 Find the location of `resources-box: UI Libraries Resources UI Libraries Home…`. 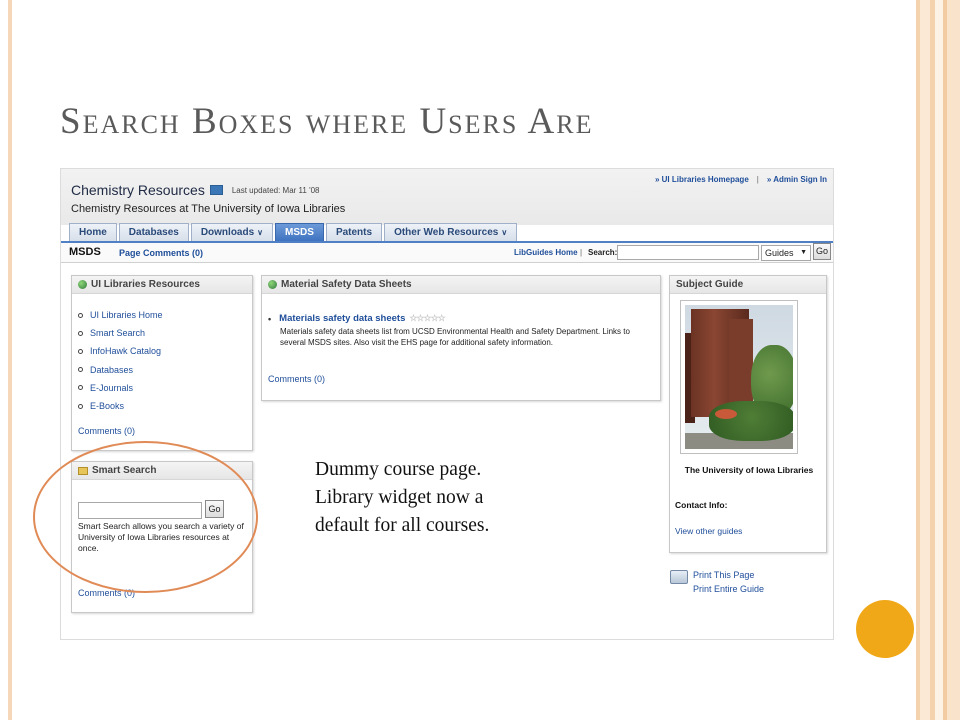

resources-box: UI Libraries Resources UI Libraries Home… is located at coordinates (162, 363).